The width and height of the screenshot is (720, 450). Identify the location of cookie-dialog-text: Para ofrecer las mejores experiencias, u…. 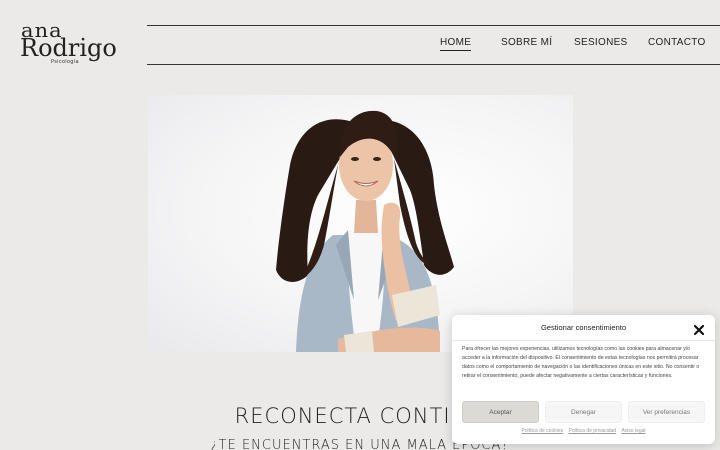
(581, 362).